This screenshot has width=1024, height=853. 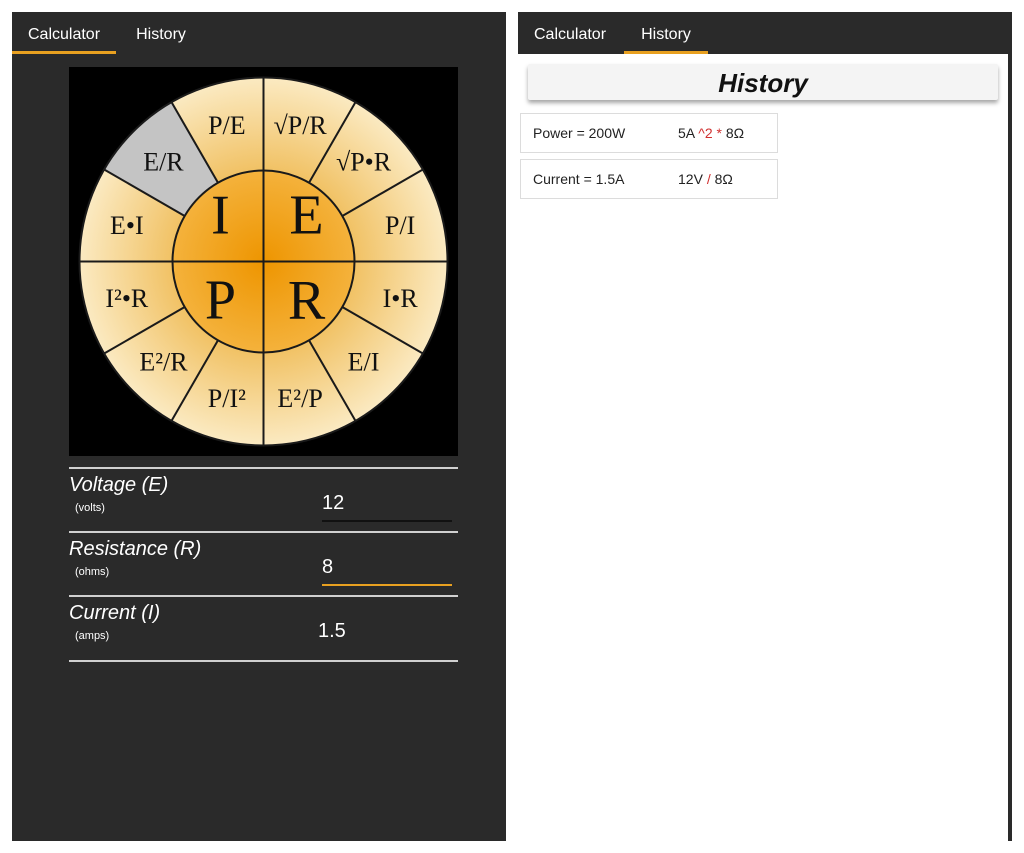 I want to click on voltage-input: 12, so click(x=333, y=503).